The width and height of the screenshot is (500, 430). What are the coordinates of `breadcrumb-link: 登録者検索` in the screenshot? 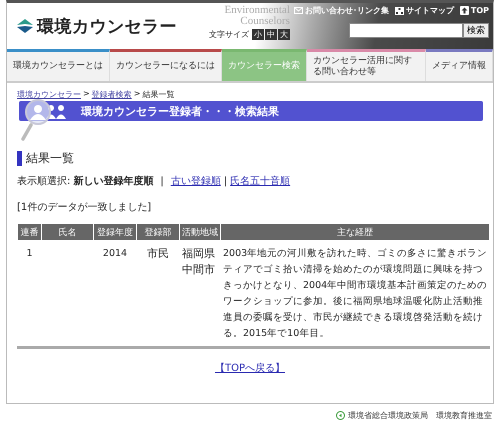 It's located at (112, 94).